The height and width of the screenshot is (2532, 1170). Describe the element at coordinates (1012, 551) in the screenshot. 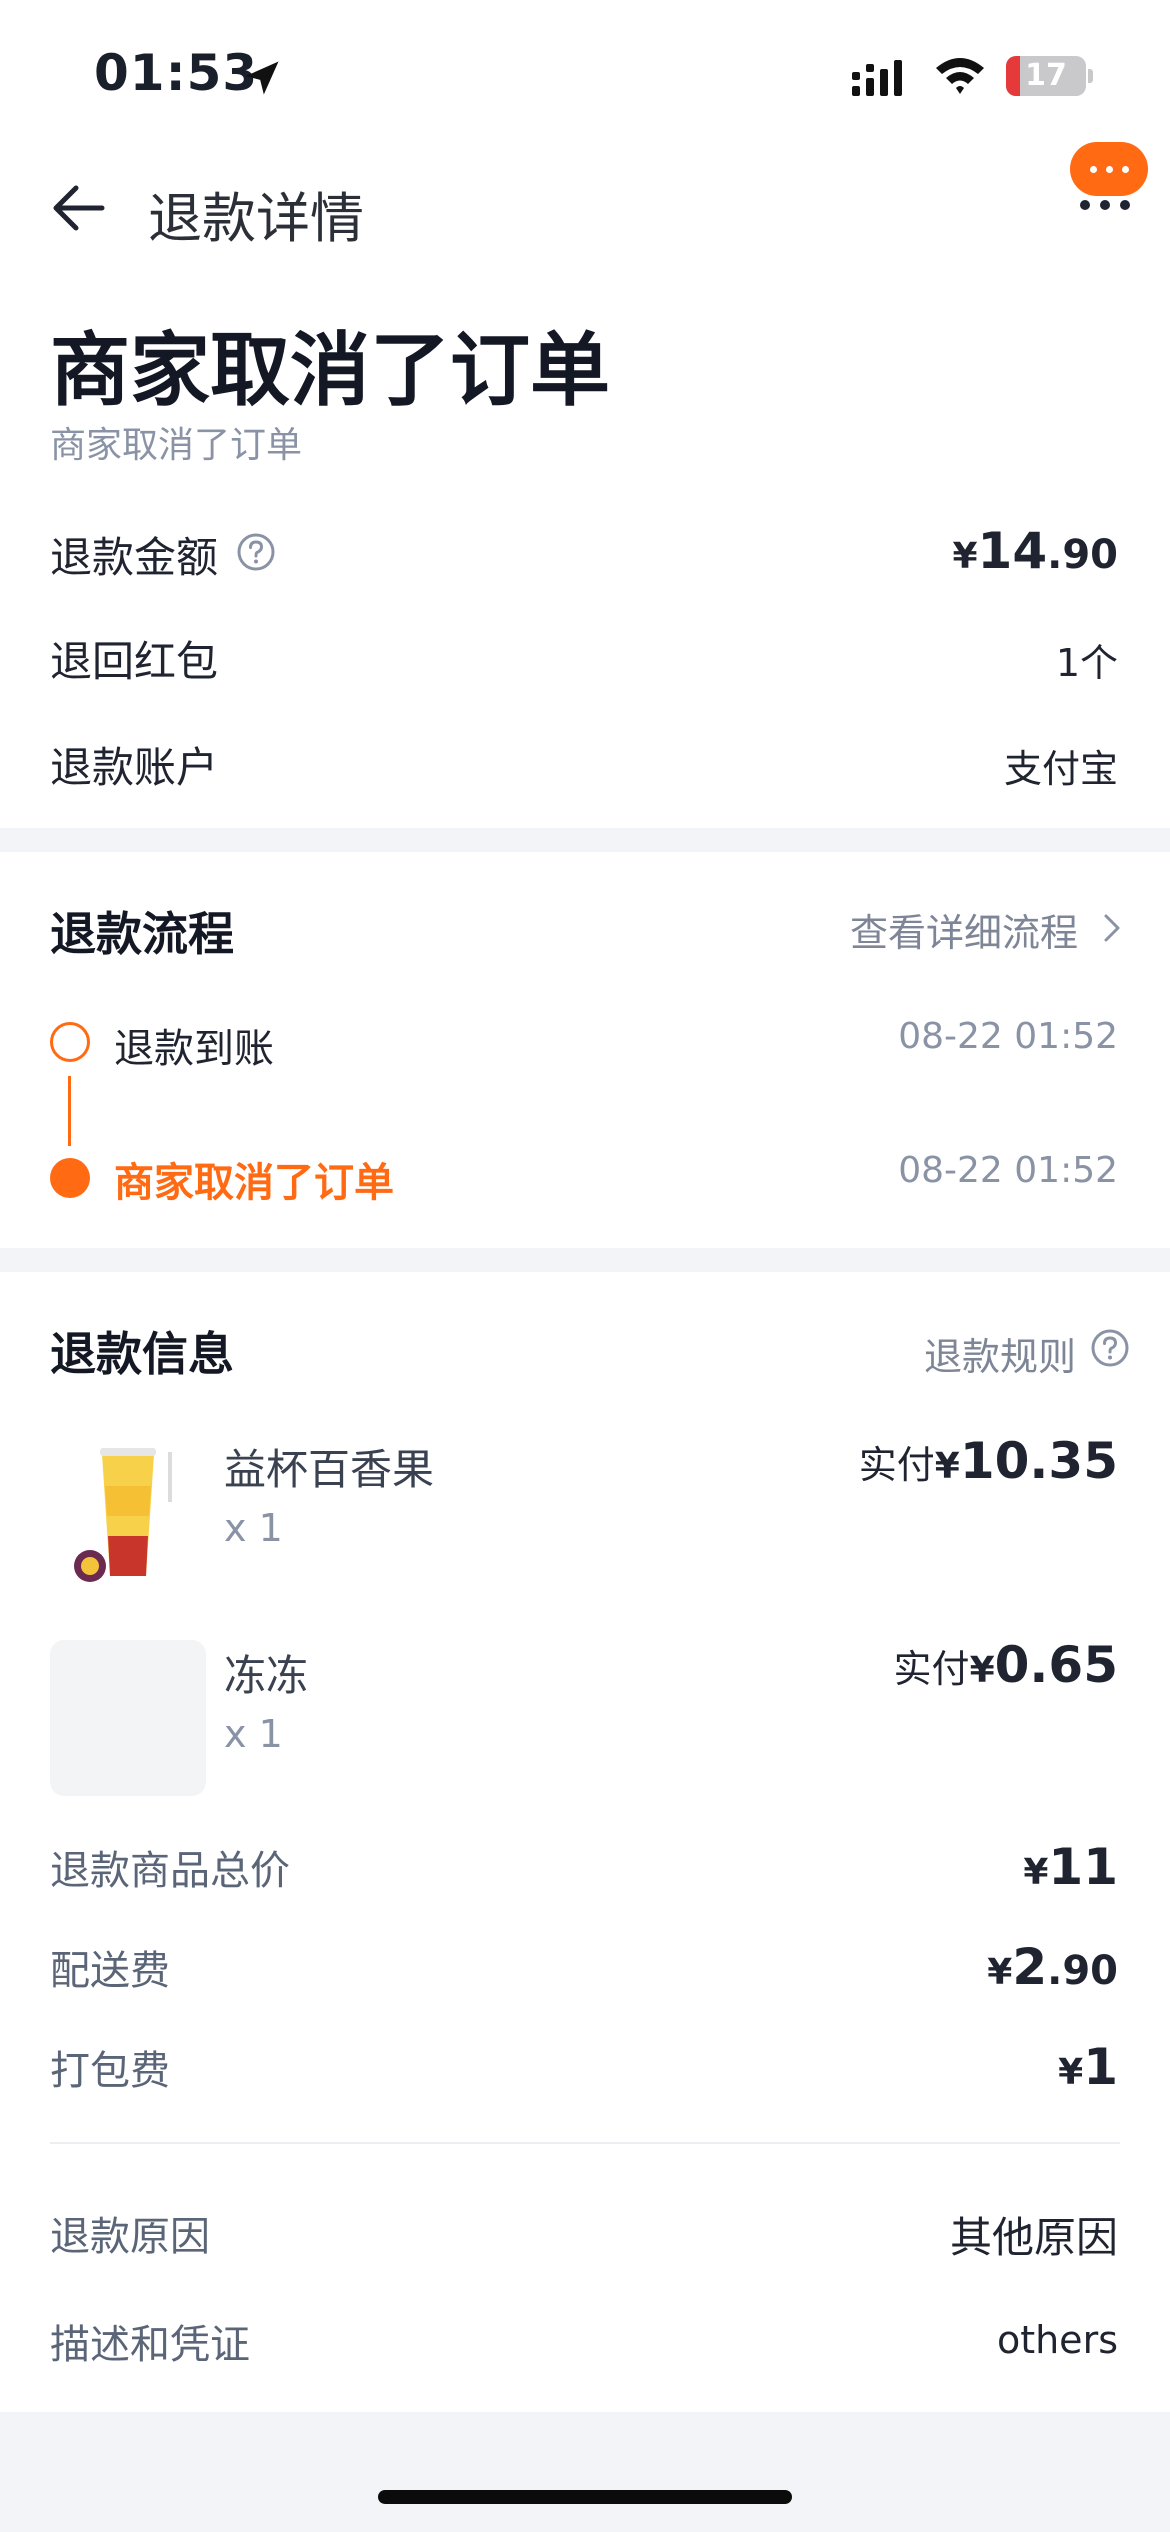

I see `amount-integer: 14` at that location.